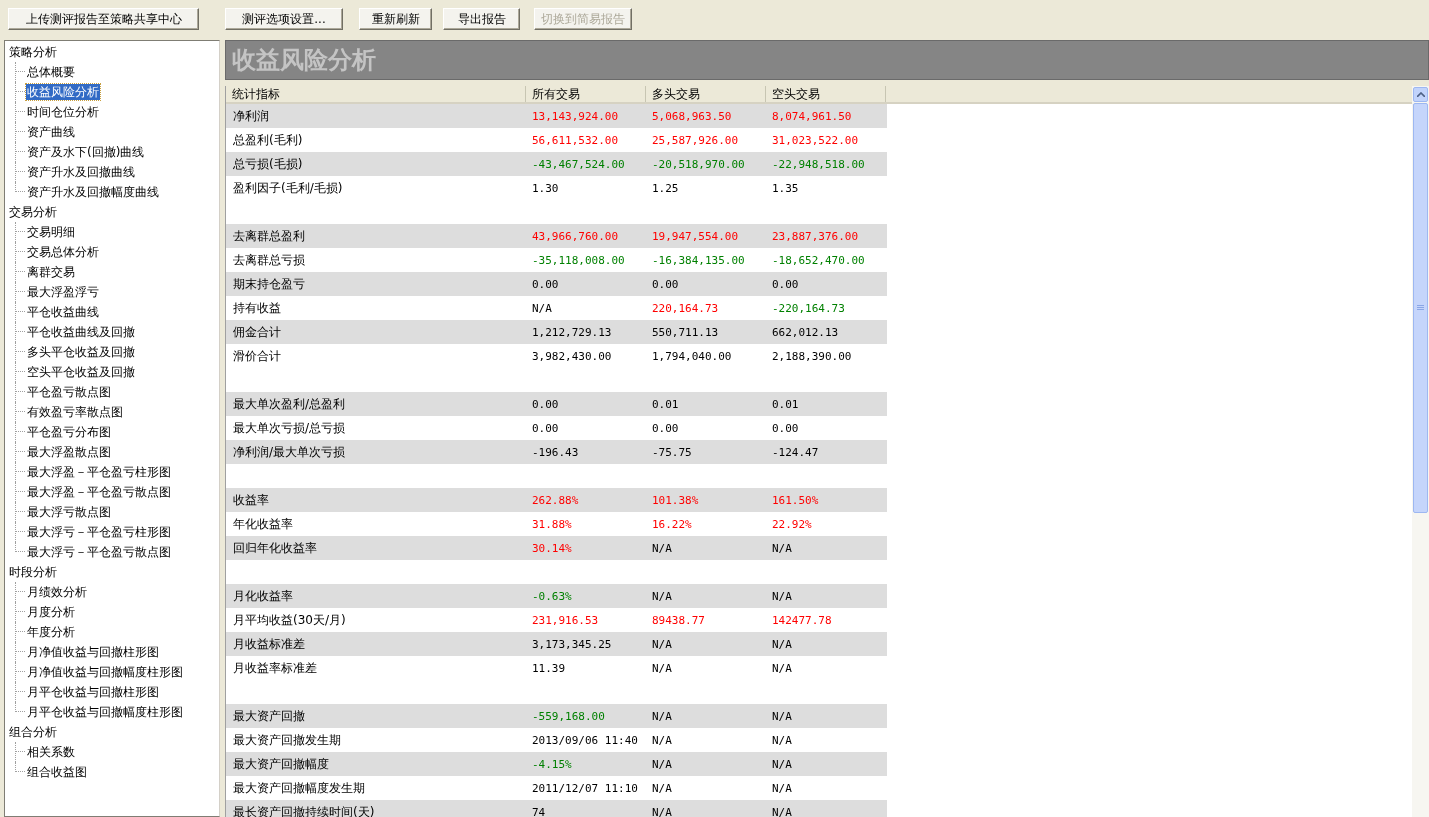  Describe the element at coordinates (99, 472) in the screenshot. I see `tree-item: 最大浮盈－平仓盈亏柱形图` at that location.